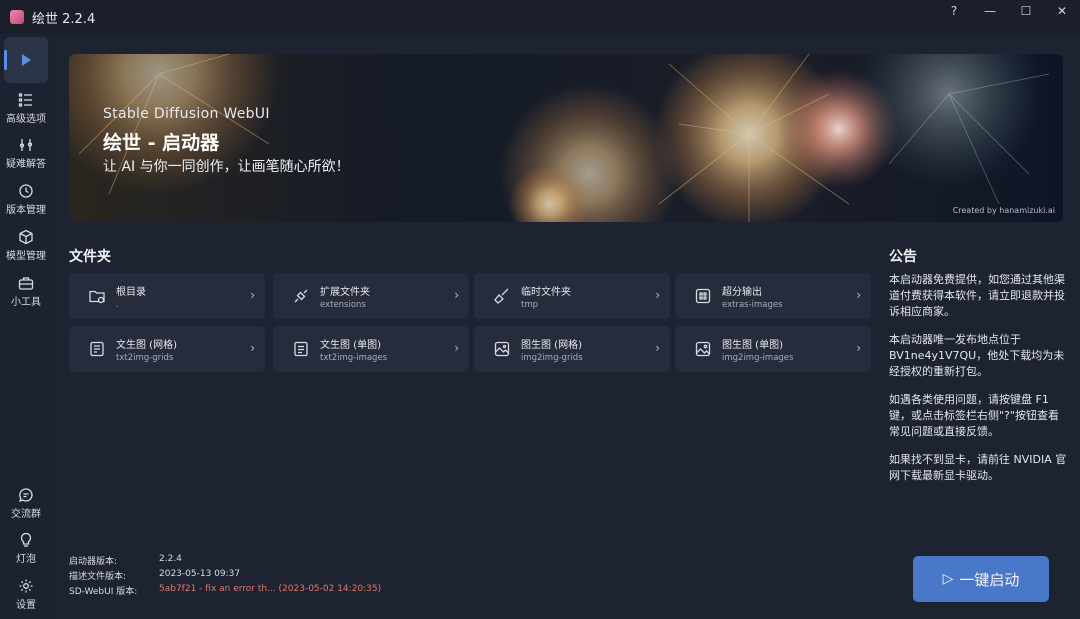  What do you see at coordinates (26, 153) in the screenshot?
I see `nav-troubleshooting: 疑难解答` at bounding box center [26, 153].